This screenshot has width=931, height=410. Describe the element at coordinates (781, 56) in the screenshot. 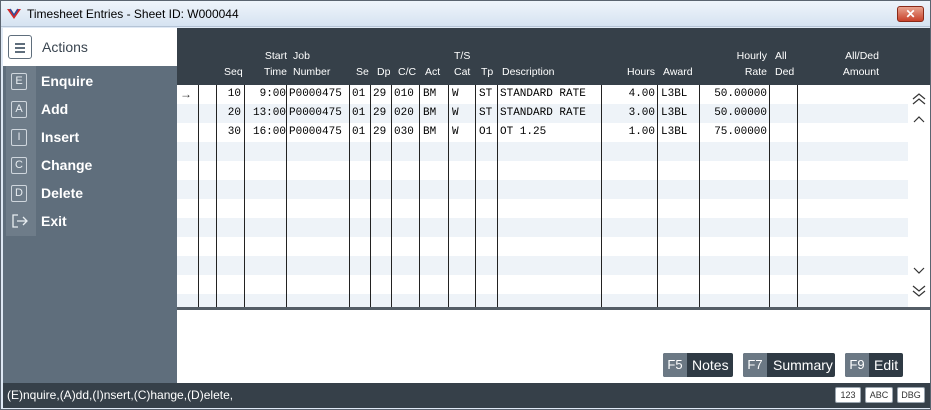

I see `col-allded-l1: All` at that location.